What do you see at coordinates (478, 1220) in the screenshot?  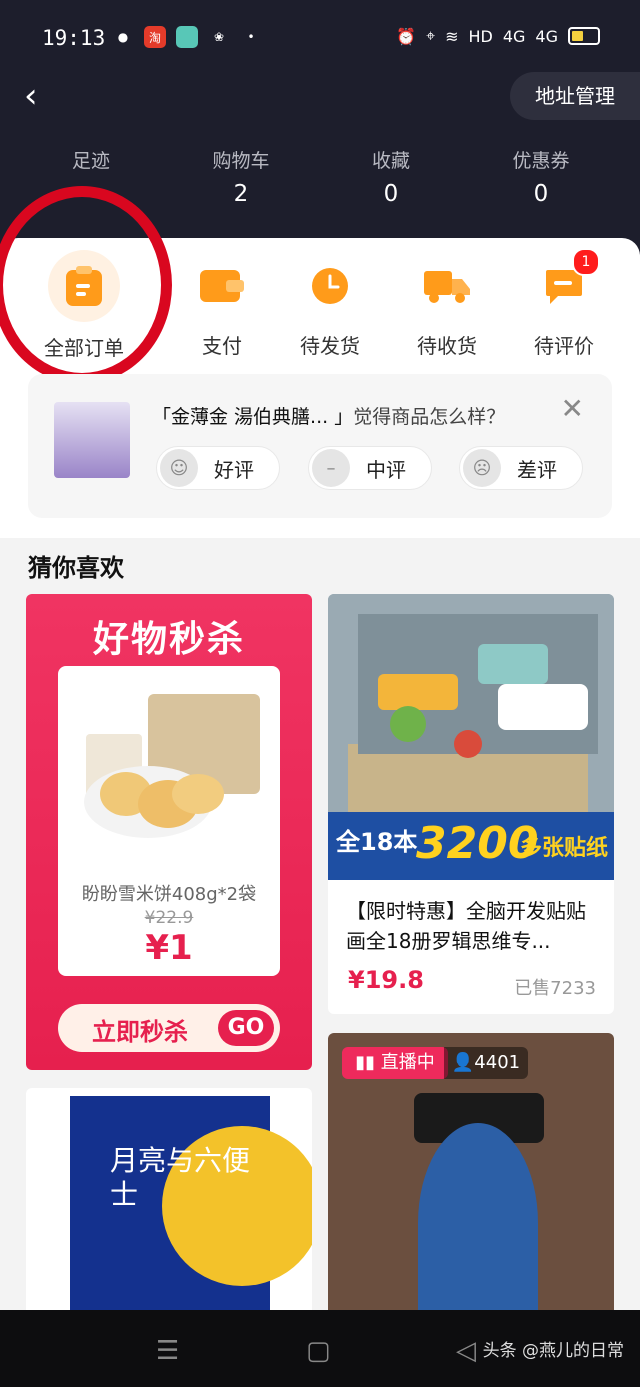 I see `live-stream-person` at bounding box center [478, 1220].